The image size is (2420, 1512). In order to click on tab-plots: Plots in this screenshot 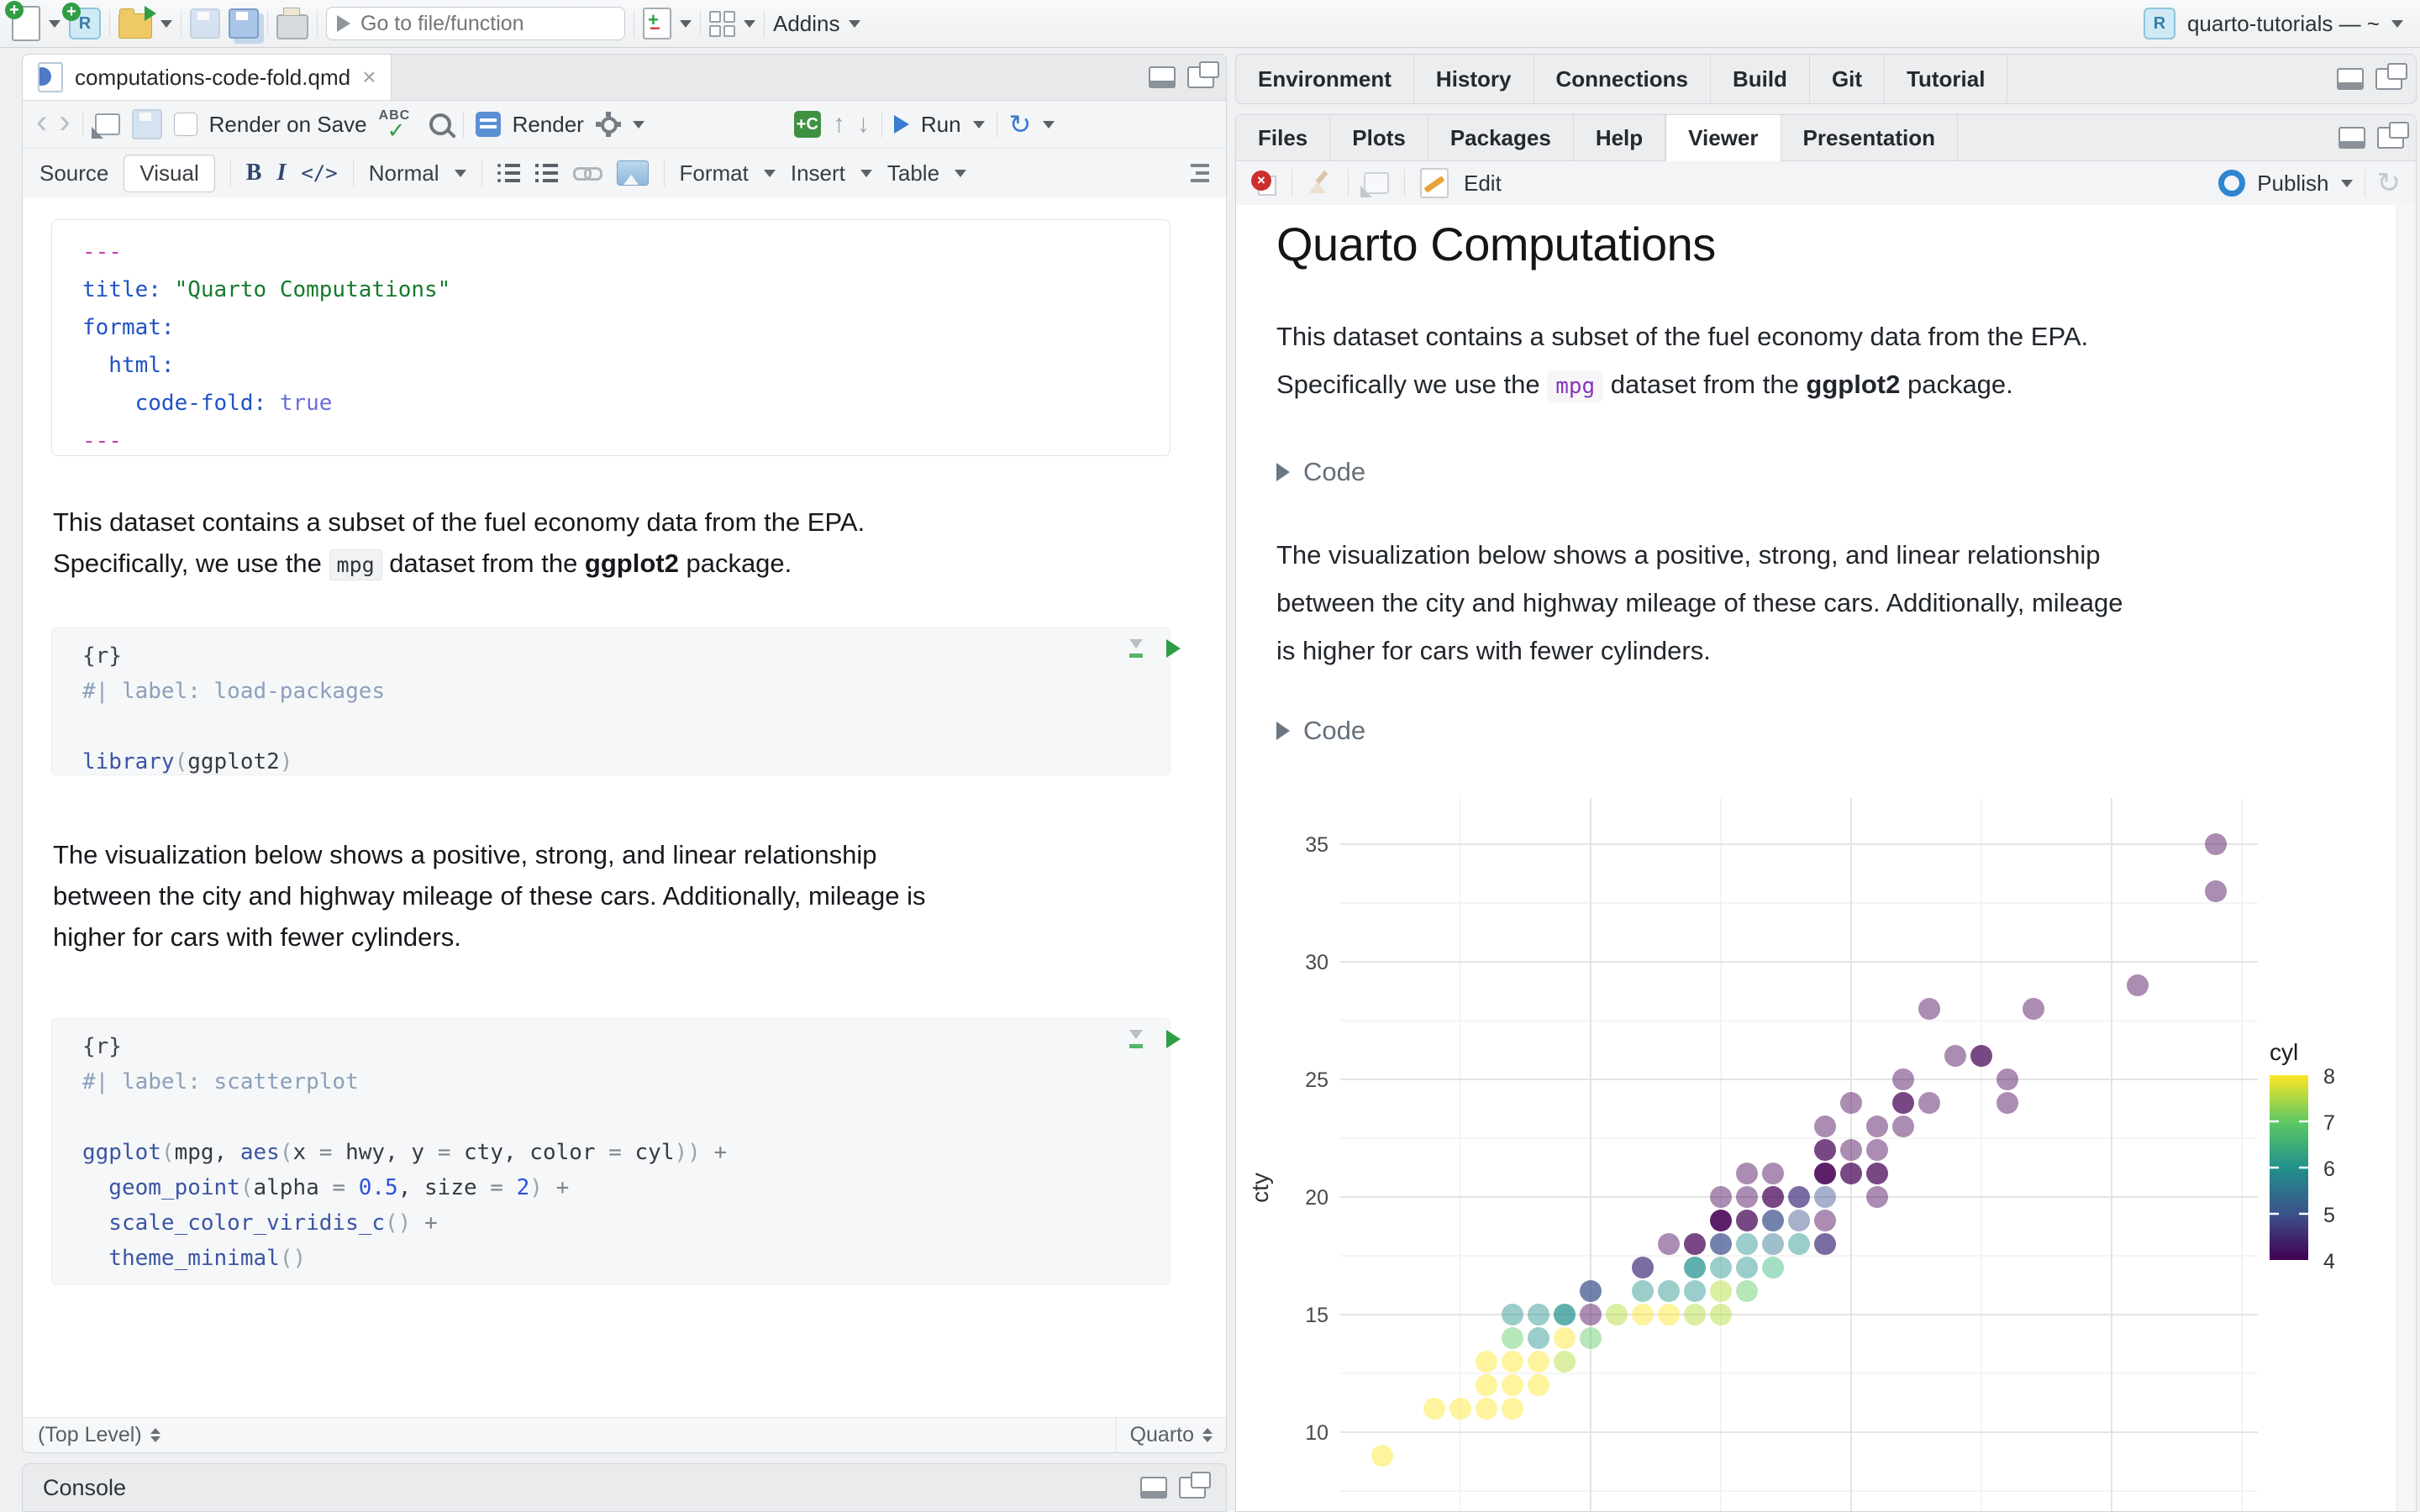, I will do `click(1379, 137)`.